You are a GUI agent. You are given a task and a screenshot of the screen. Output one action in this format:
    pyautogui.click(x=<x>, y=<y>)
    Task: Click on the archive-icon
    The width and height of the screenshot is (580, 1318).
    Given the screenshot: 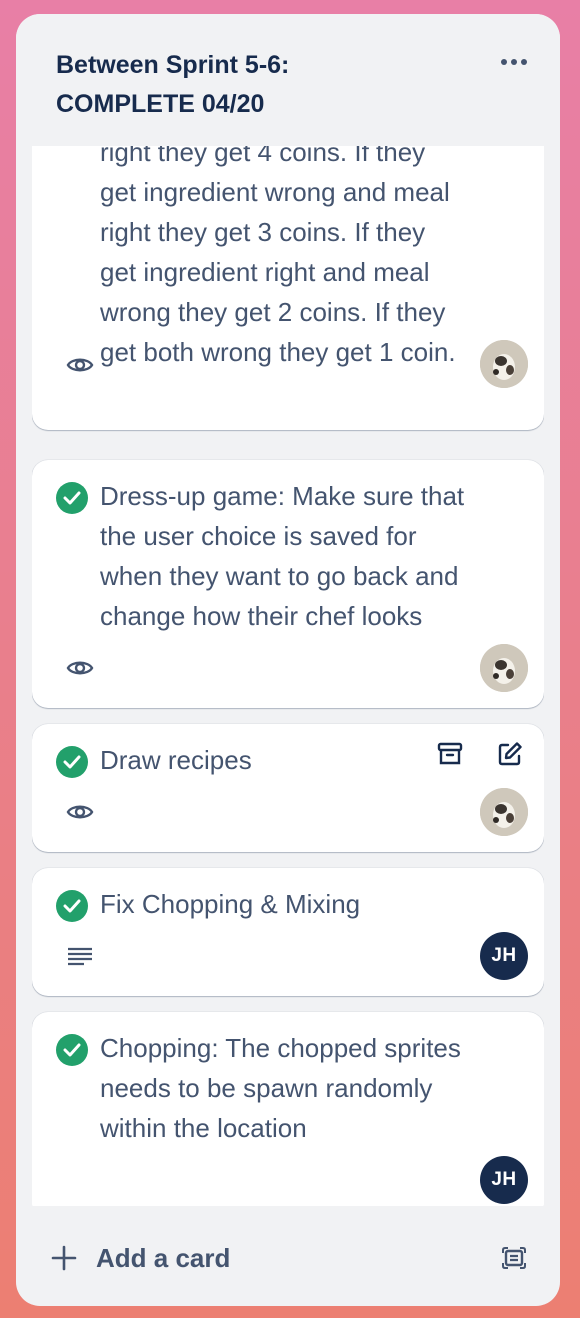 What is the action you would take?
    pyautogui.click(x=450, y=753)
    